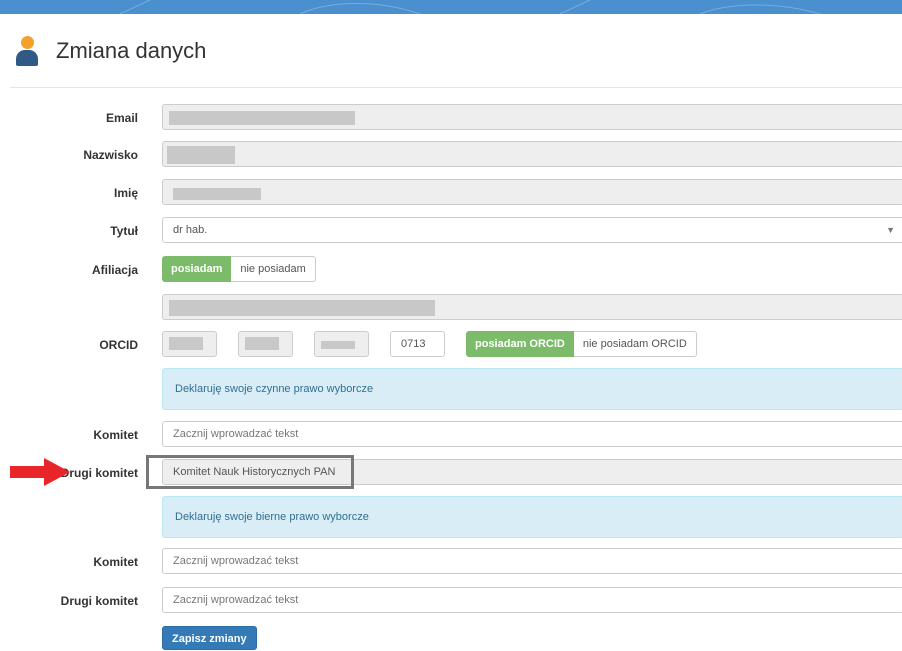 This screenshot has width=902, height=651. What do you see at coordinates (110, 155) in the screenshot?
I see `surname-label: Nazwisko` at bounding box center [110, 155].